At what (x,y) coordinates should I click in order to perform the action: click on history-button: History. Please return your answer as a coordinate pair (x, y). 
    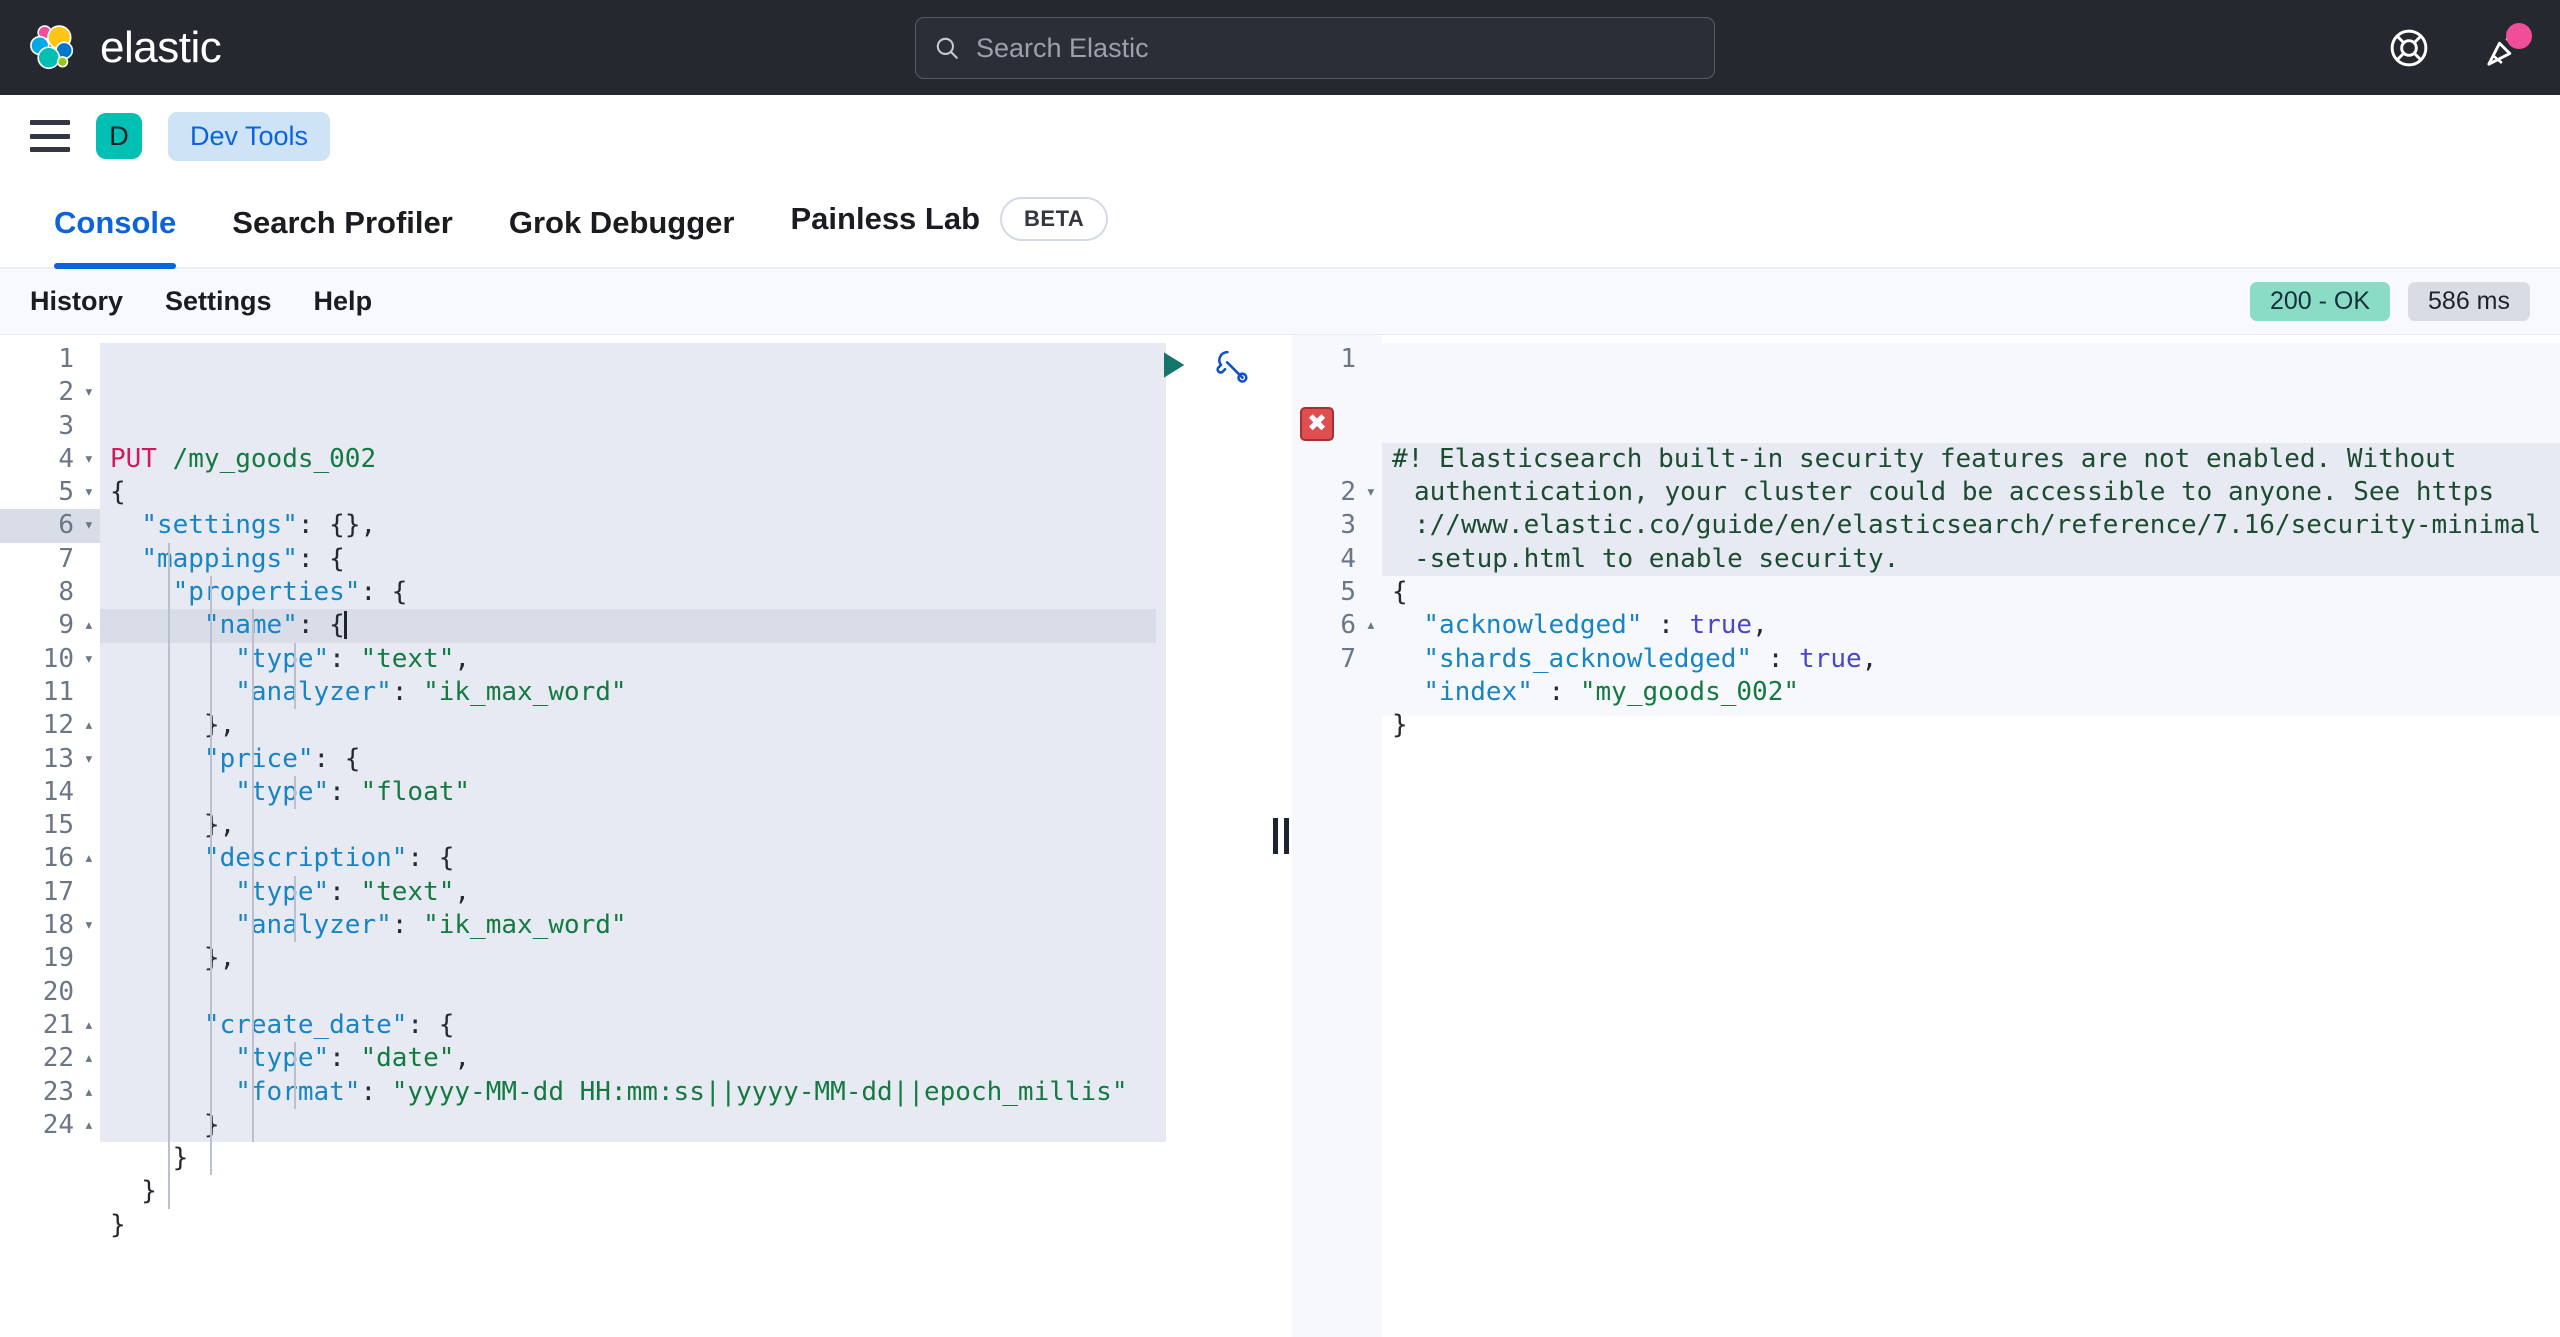
    Looking at the image, I should click on (76, 301).